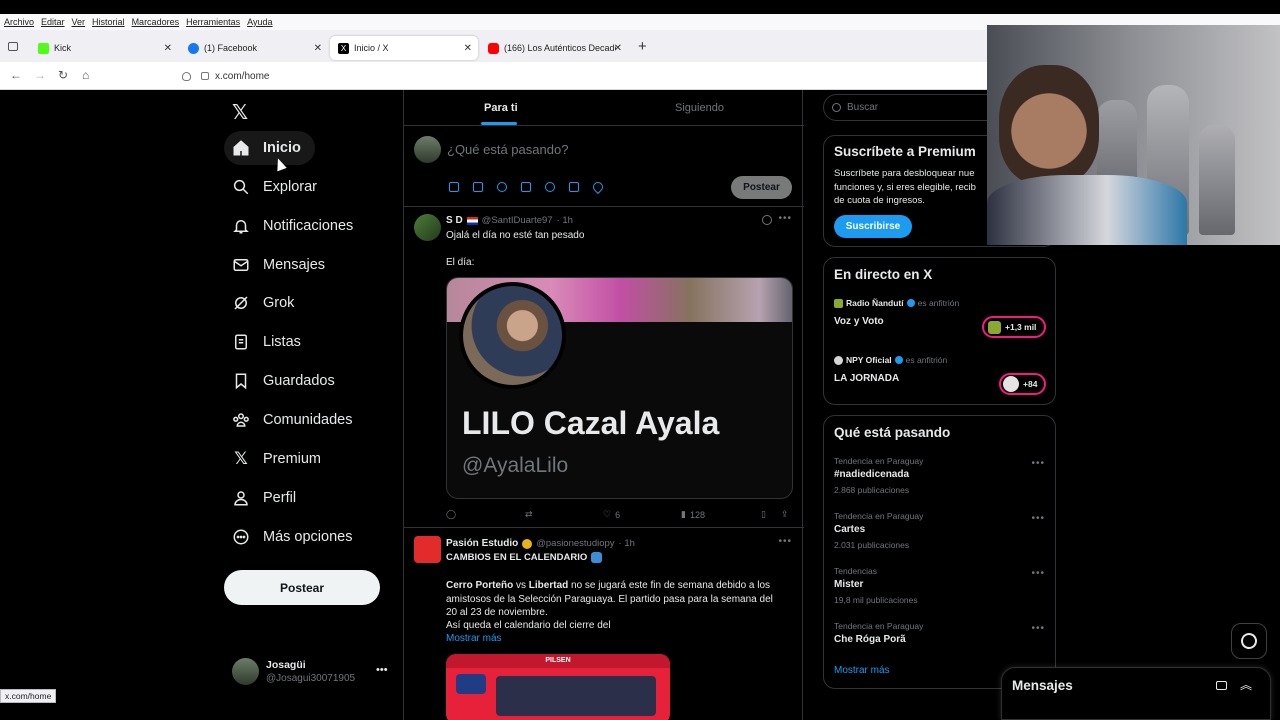 The image size is (1280, 720). I want to click on live-item: NPY Oficial es anfitrión LA JORNADA +84, so click(940, 377).